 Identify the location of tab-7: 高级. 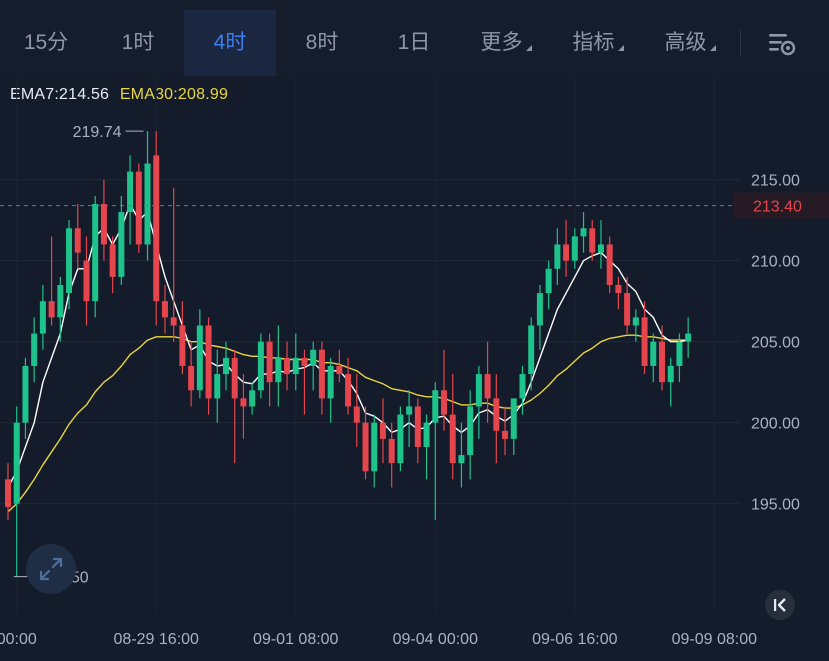
(690, 43).